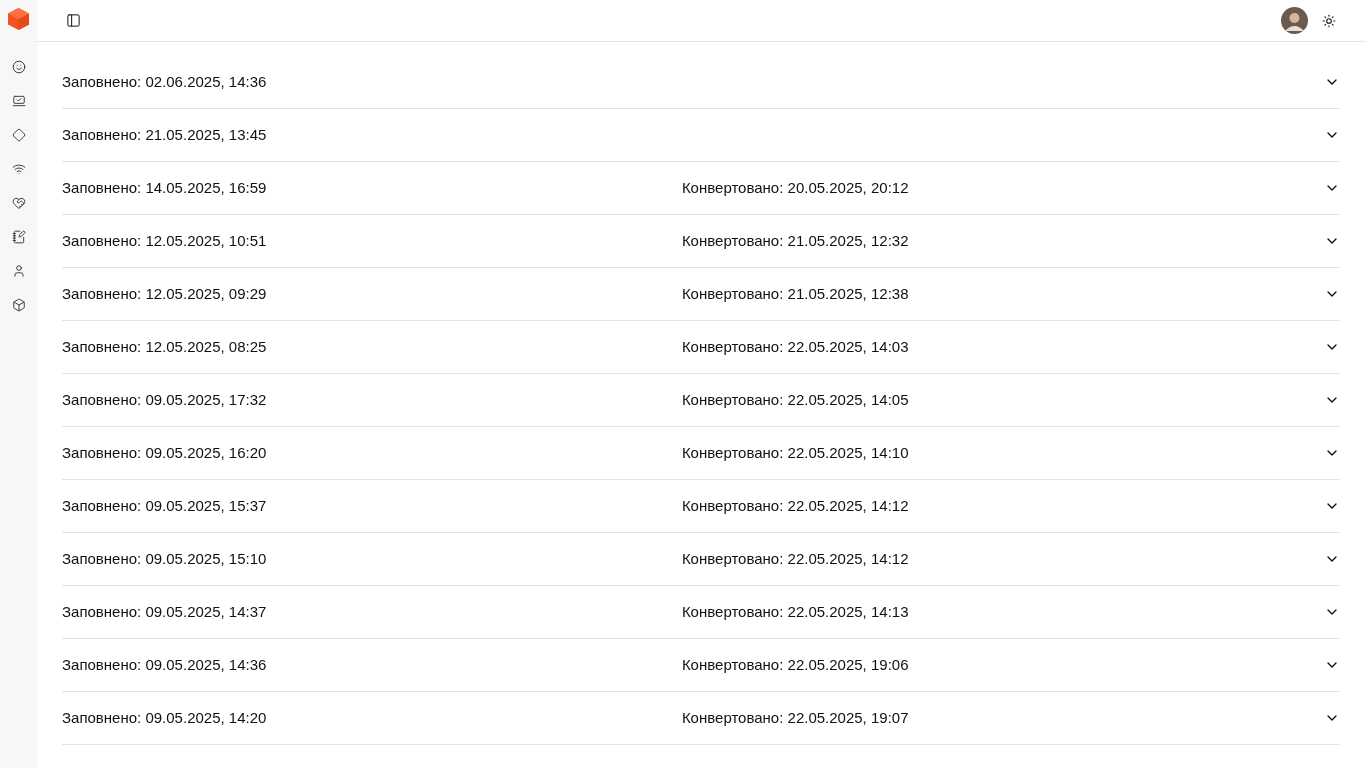 The width and height of the screenshot is (1365, 768). Describe the element at coordinates (164, 81) in the screenshot. I see `filled-date: Заповнено: 02.06.2025, 14:36` at that location.